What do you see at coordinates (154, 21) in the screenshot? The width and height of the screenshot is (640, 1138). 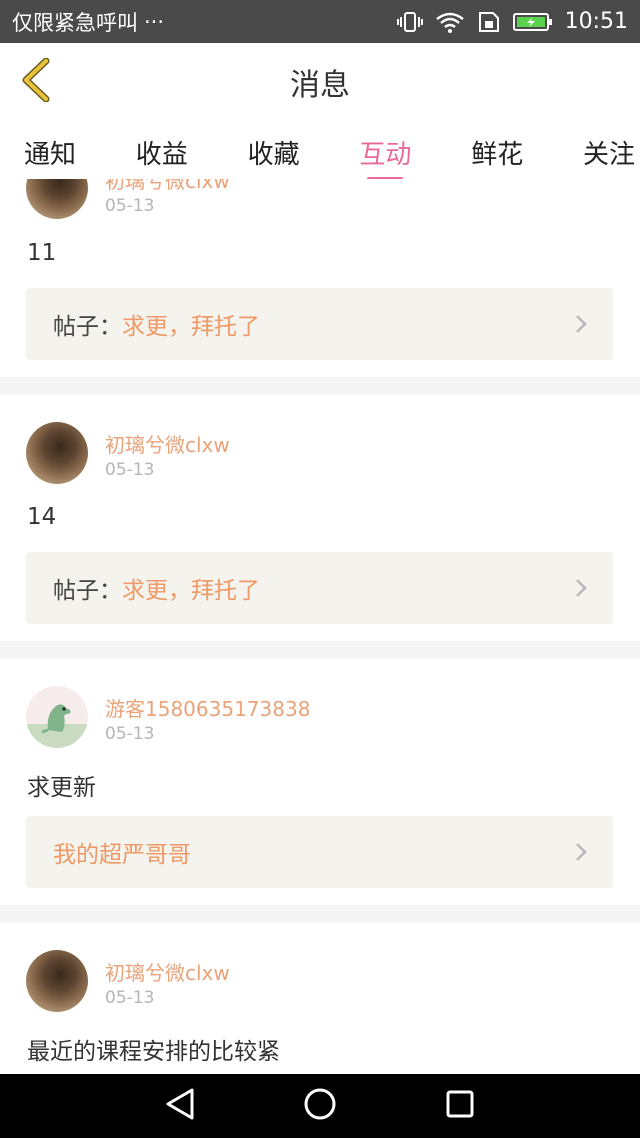 I see `more-dots: ···` at bounding box center [154, 21].